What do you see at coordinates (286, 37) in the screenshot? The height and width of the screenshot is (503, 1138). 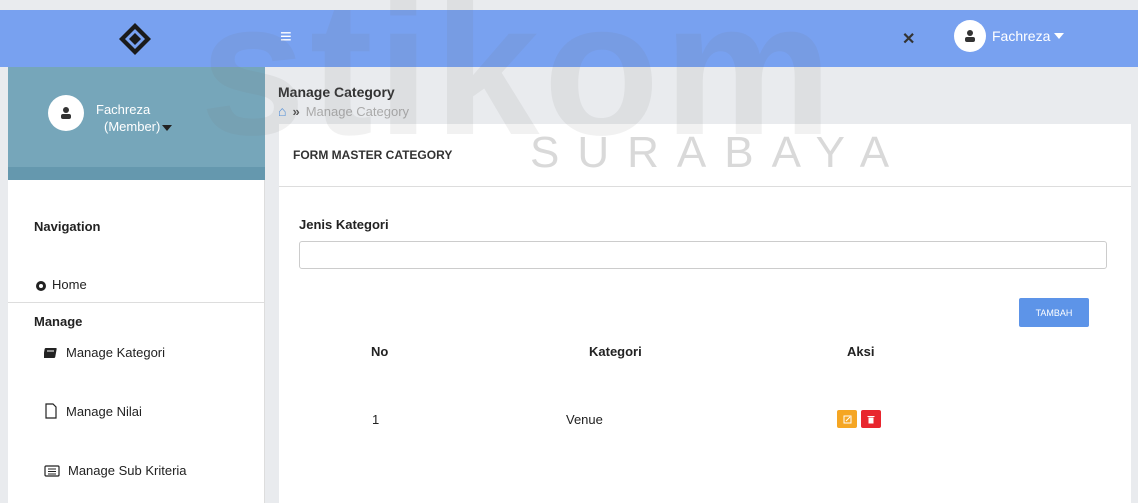 I see `hamburger-icon: ≡` at bounding box center [286, 37].